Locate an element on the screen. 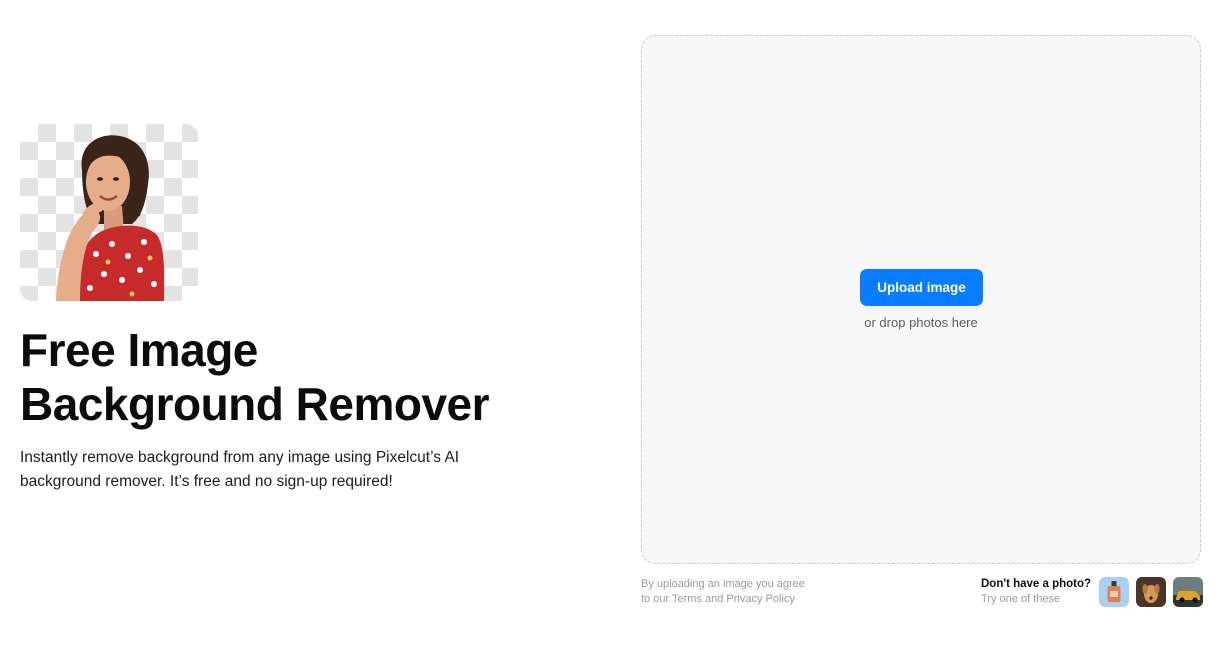  perfume-bottle-icon is located at coordinates (1114, 592).